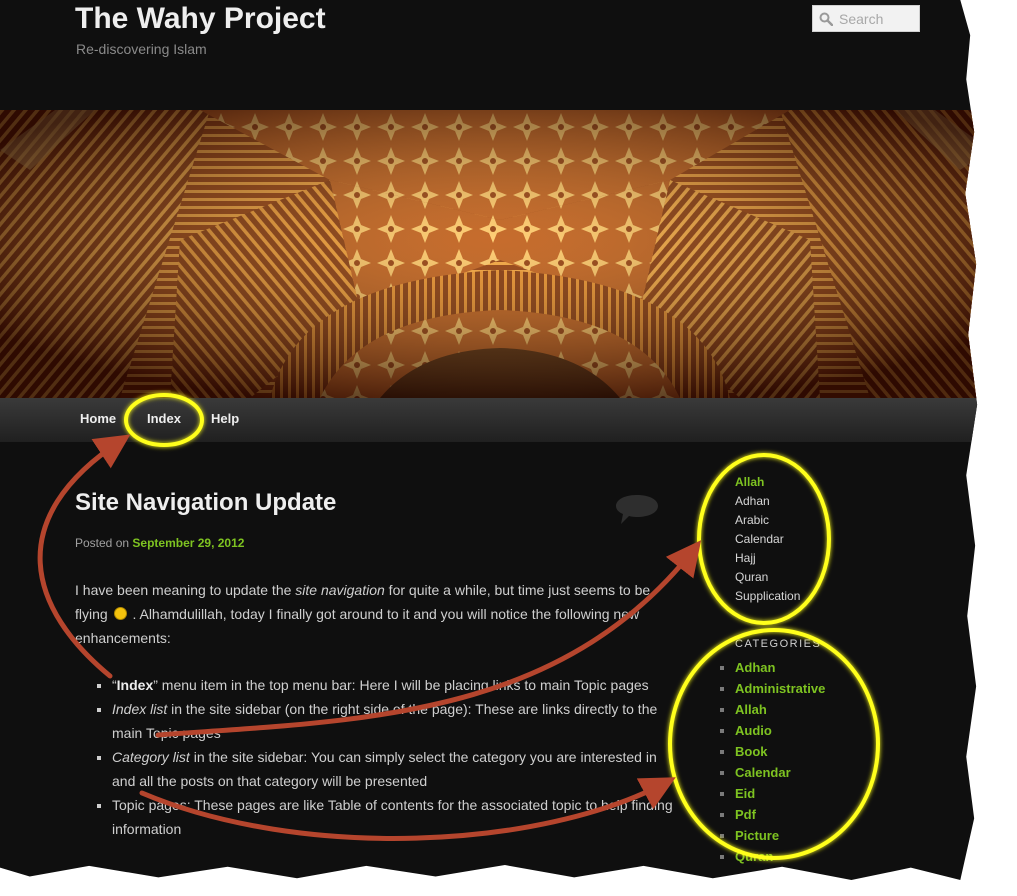  Describe the element at coordinates (780, 814) in the screenshot. I see `category-item: Pdf` at that location.